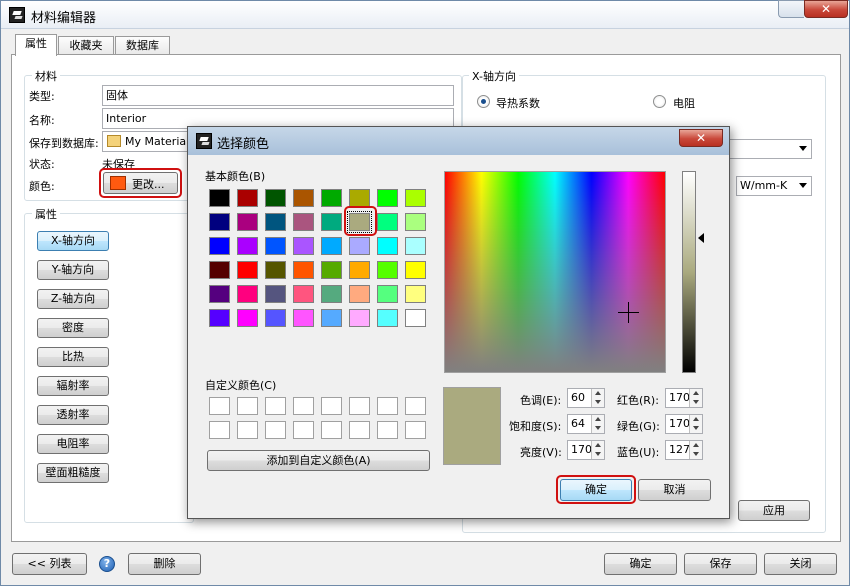 Image resolution: width=850 pixels, height=586 pixels. What do you see at coordinates (701, 238) in the screenshot?
I see `luminance-arrow-icon` at bounding box center [701, 238].